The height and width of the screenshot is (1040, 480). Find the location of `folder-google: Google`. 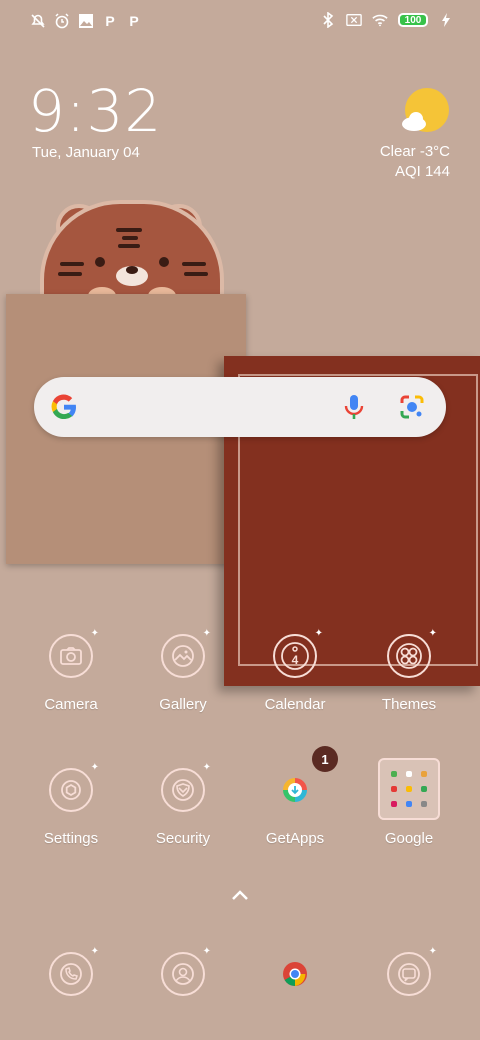

folder-google: Google is located at coordinates (409, 802).